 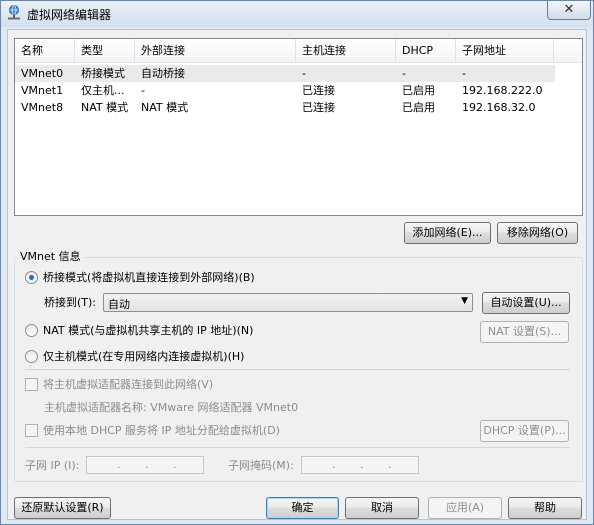 I want to click on close-button: ✕, so click(x=569, y=10).